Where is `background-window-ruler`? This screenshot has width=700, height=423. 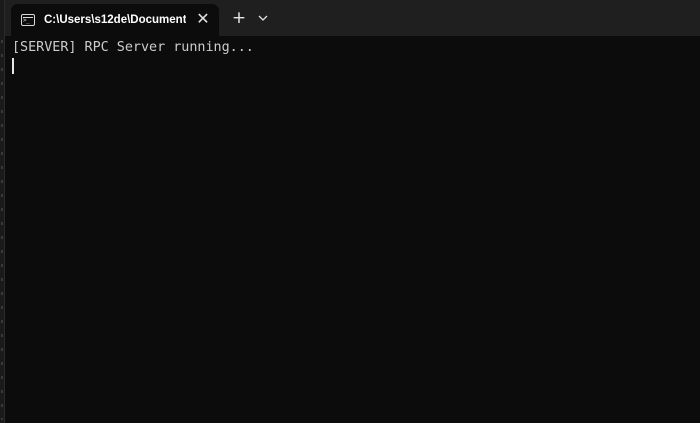 background-window-ruler is located at coordinates (2, 230).